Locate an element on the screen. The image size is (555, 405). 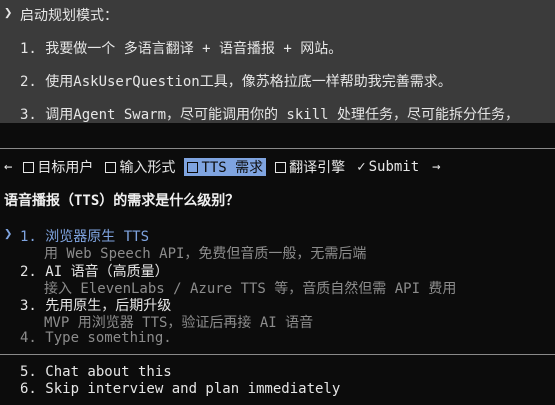
tab-label: 输入形式 is located at coordinates (147, 168).